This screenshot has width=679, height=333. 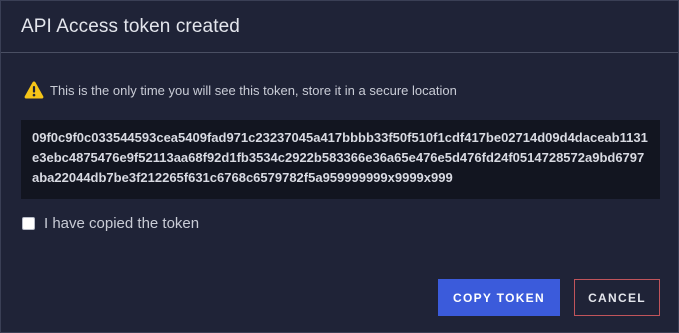 I want to click on copied-checkbox, so click(x=28, y=223).